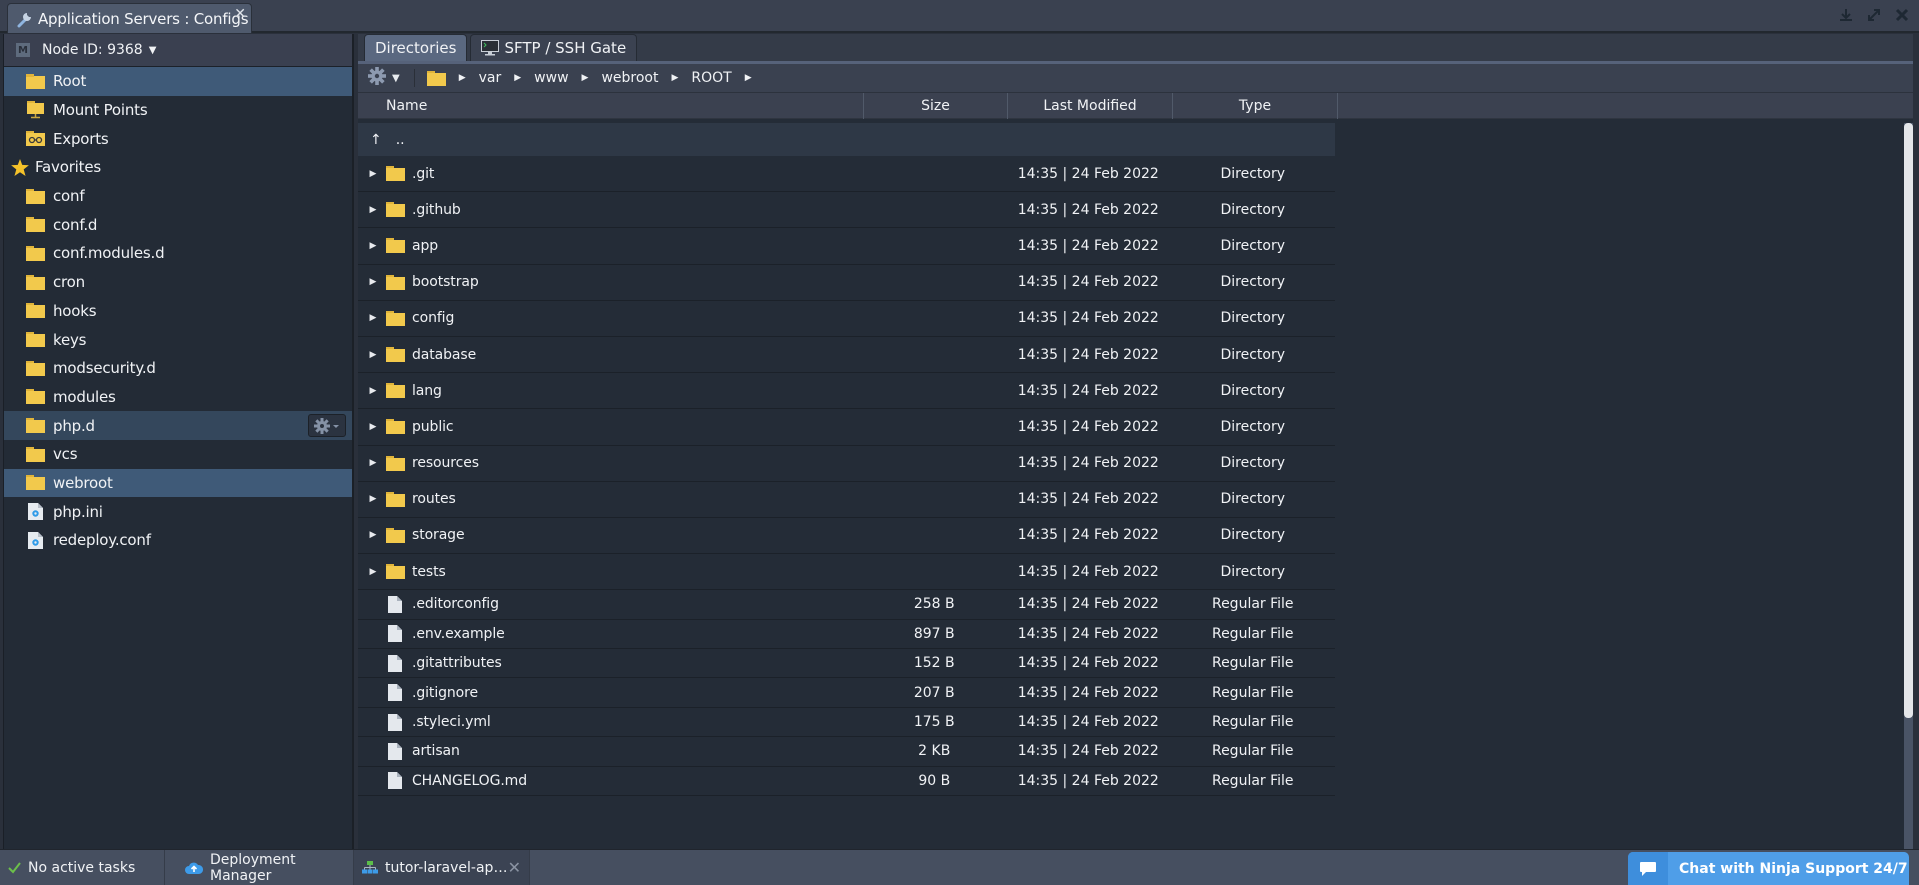  Describe the element at coordinates (436, 78) in the screenshot. I see `breadcrumb-root-folder-icon` at that location.